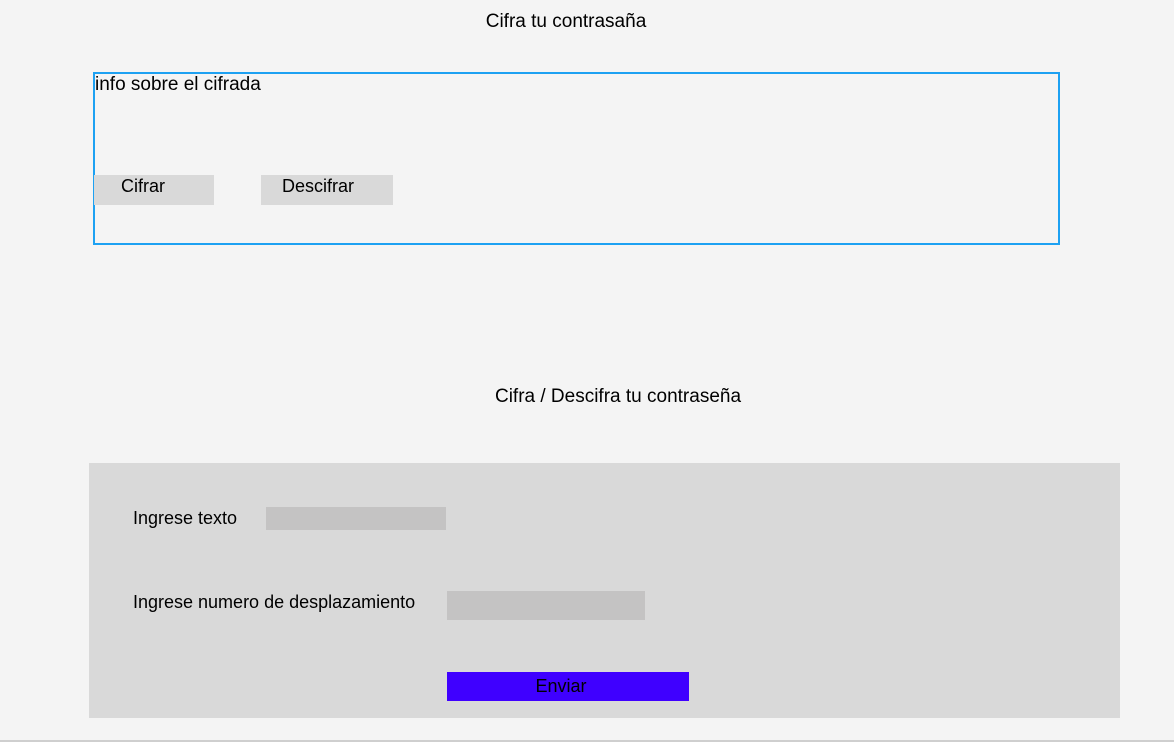 This screenshot has width=1174, height=742. Describe the element at coordinates (618, 396) in the screenshot. I see `form-title: Cifra / Descifra tu contraseña` at that location.